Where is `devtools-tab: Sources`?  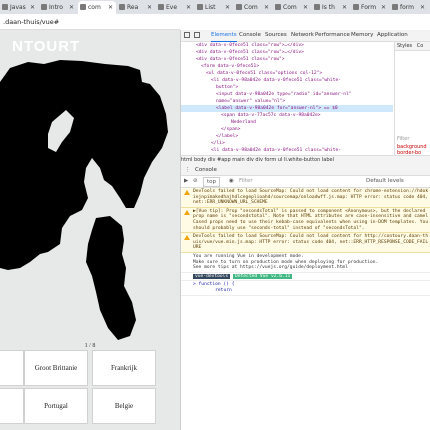 devtools-tab: Sources is located at coordinates (276, 35).